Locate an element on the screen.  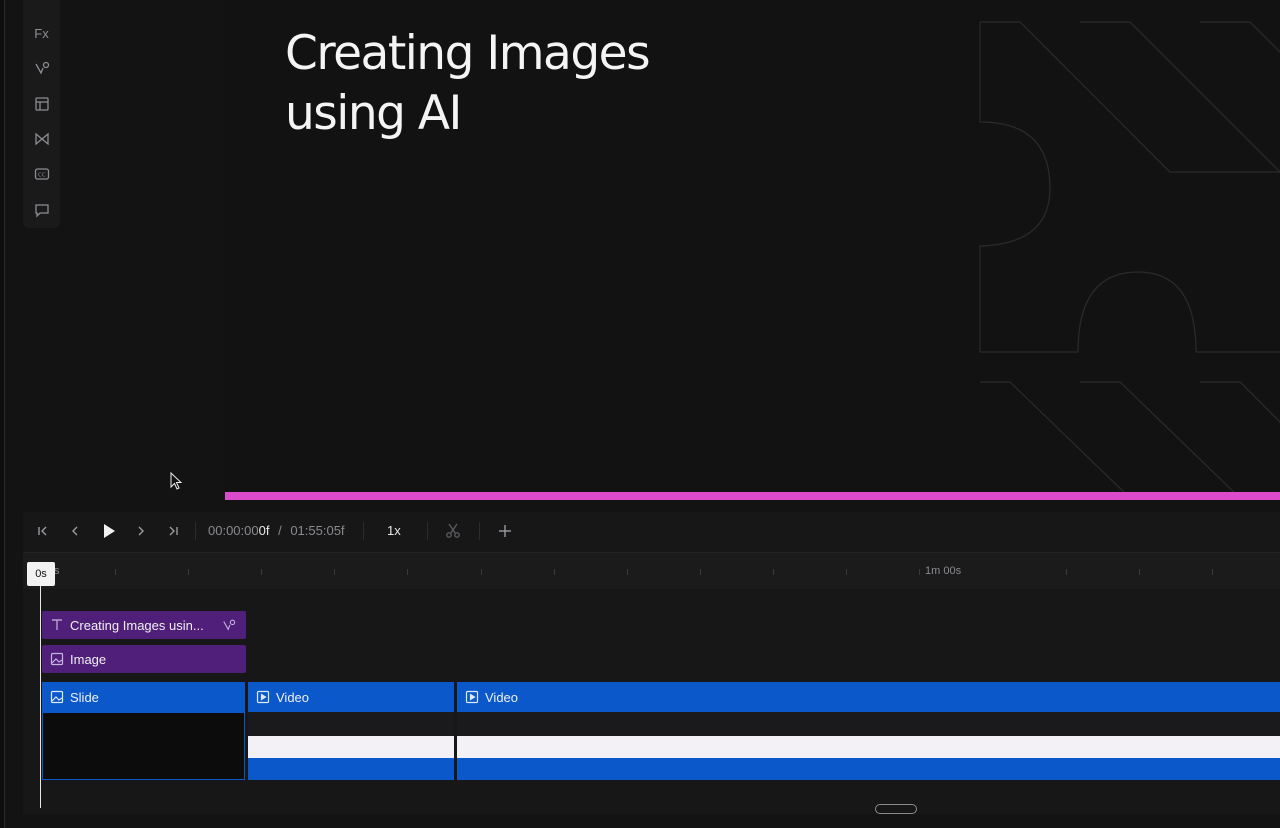
chevron-left-icon is located at coordinates (75, 531).